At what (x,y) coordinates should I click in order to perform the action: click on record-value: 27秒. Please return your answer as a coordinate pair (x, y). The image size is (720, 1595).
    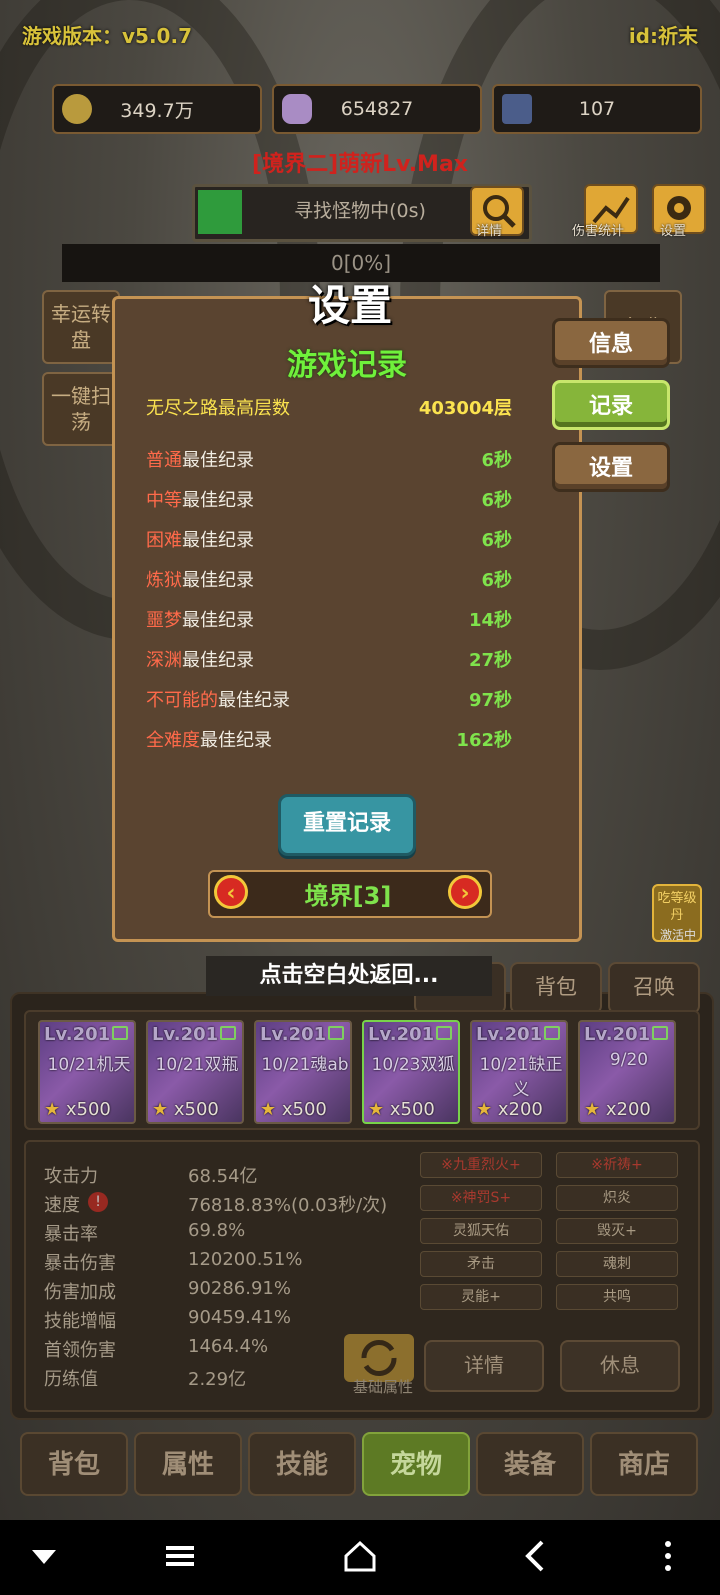
    Looking at the image, I should click on (490, 660).